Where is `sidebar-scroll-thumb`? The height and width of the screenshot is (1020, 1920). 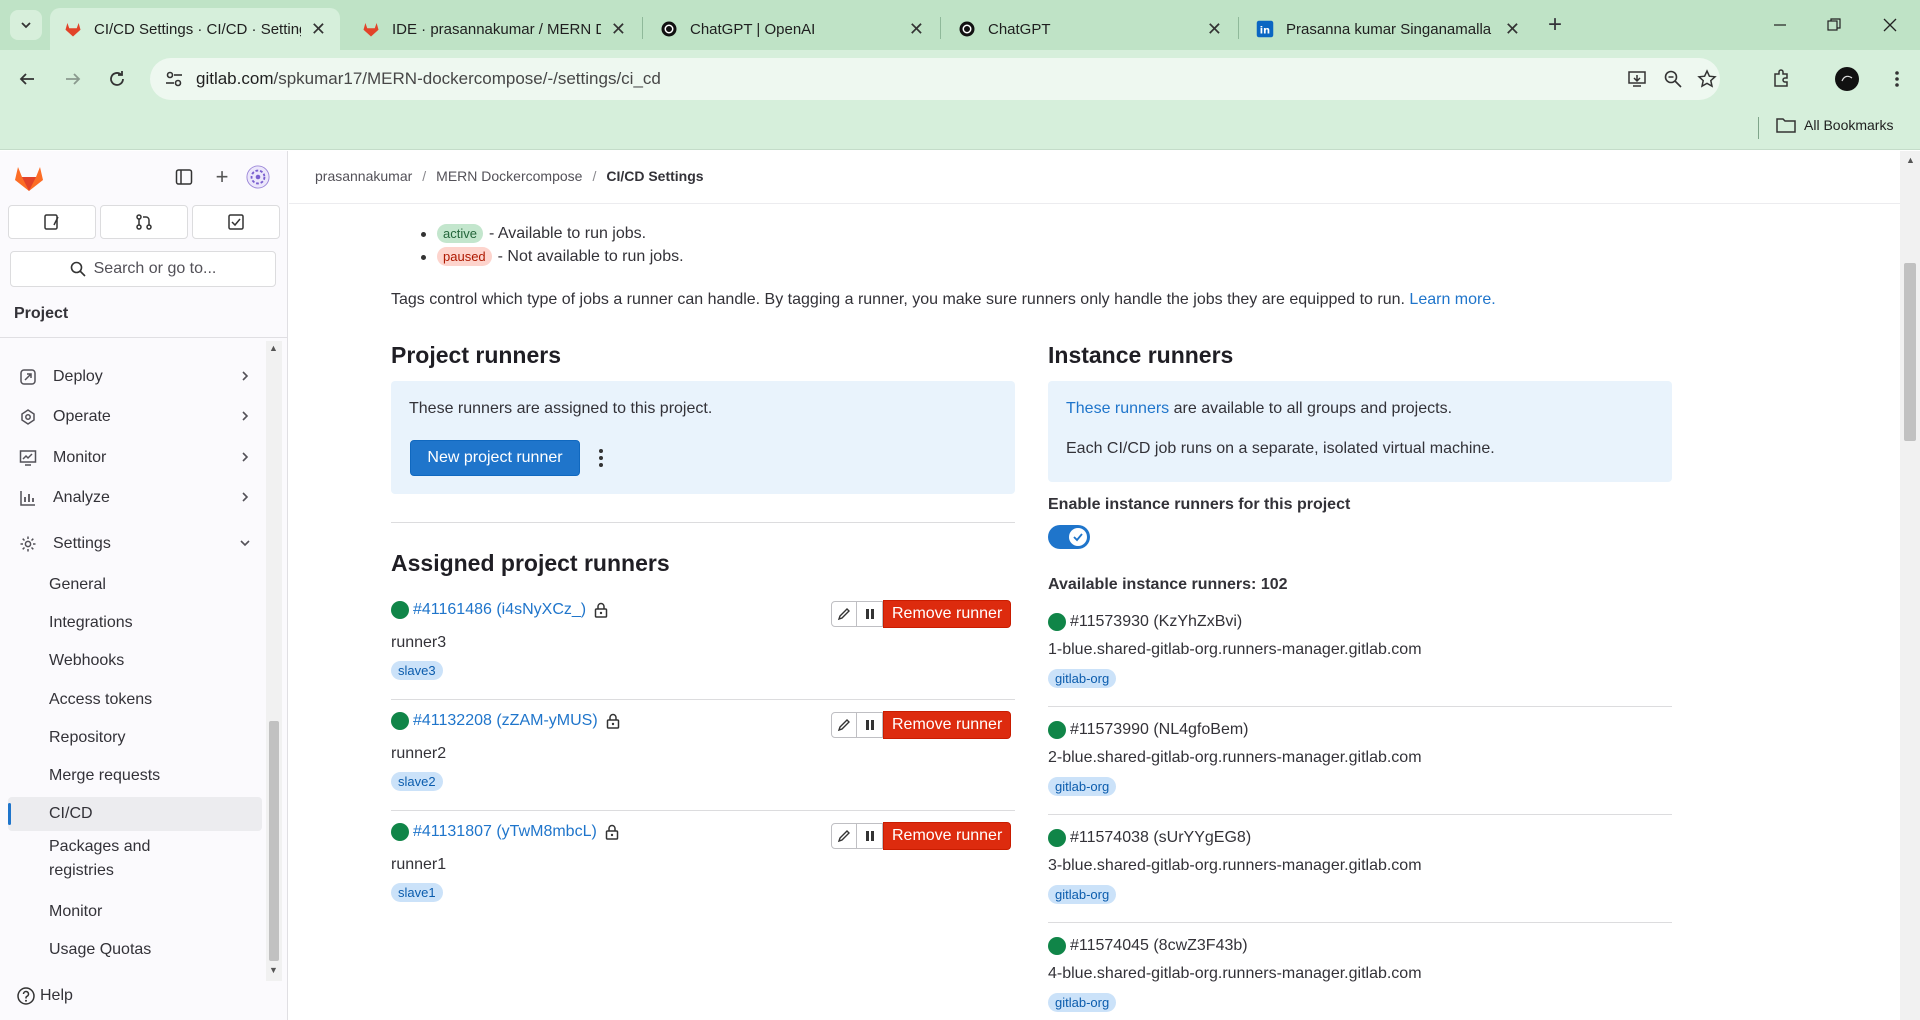
sidebar-scroll-thumb is located at coordinates (274, 841).